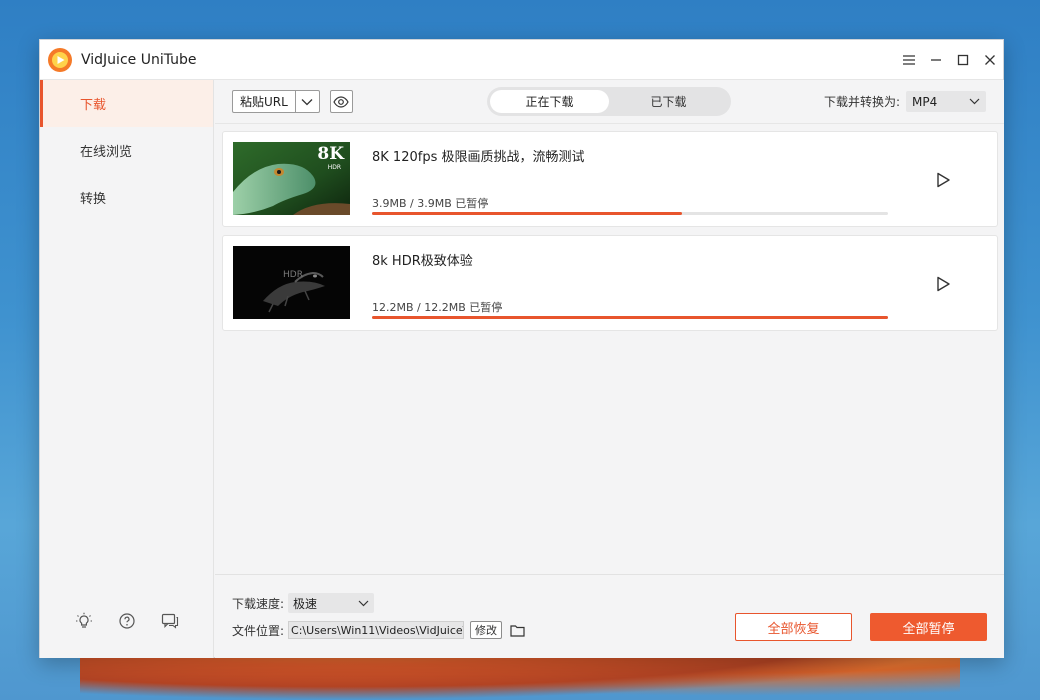  I want to click on format-value: MP4, so click(925, 101).